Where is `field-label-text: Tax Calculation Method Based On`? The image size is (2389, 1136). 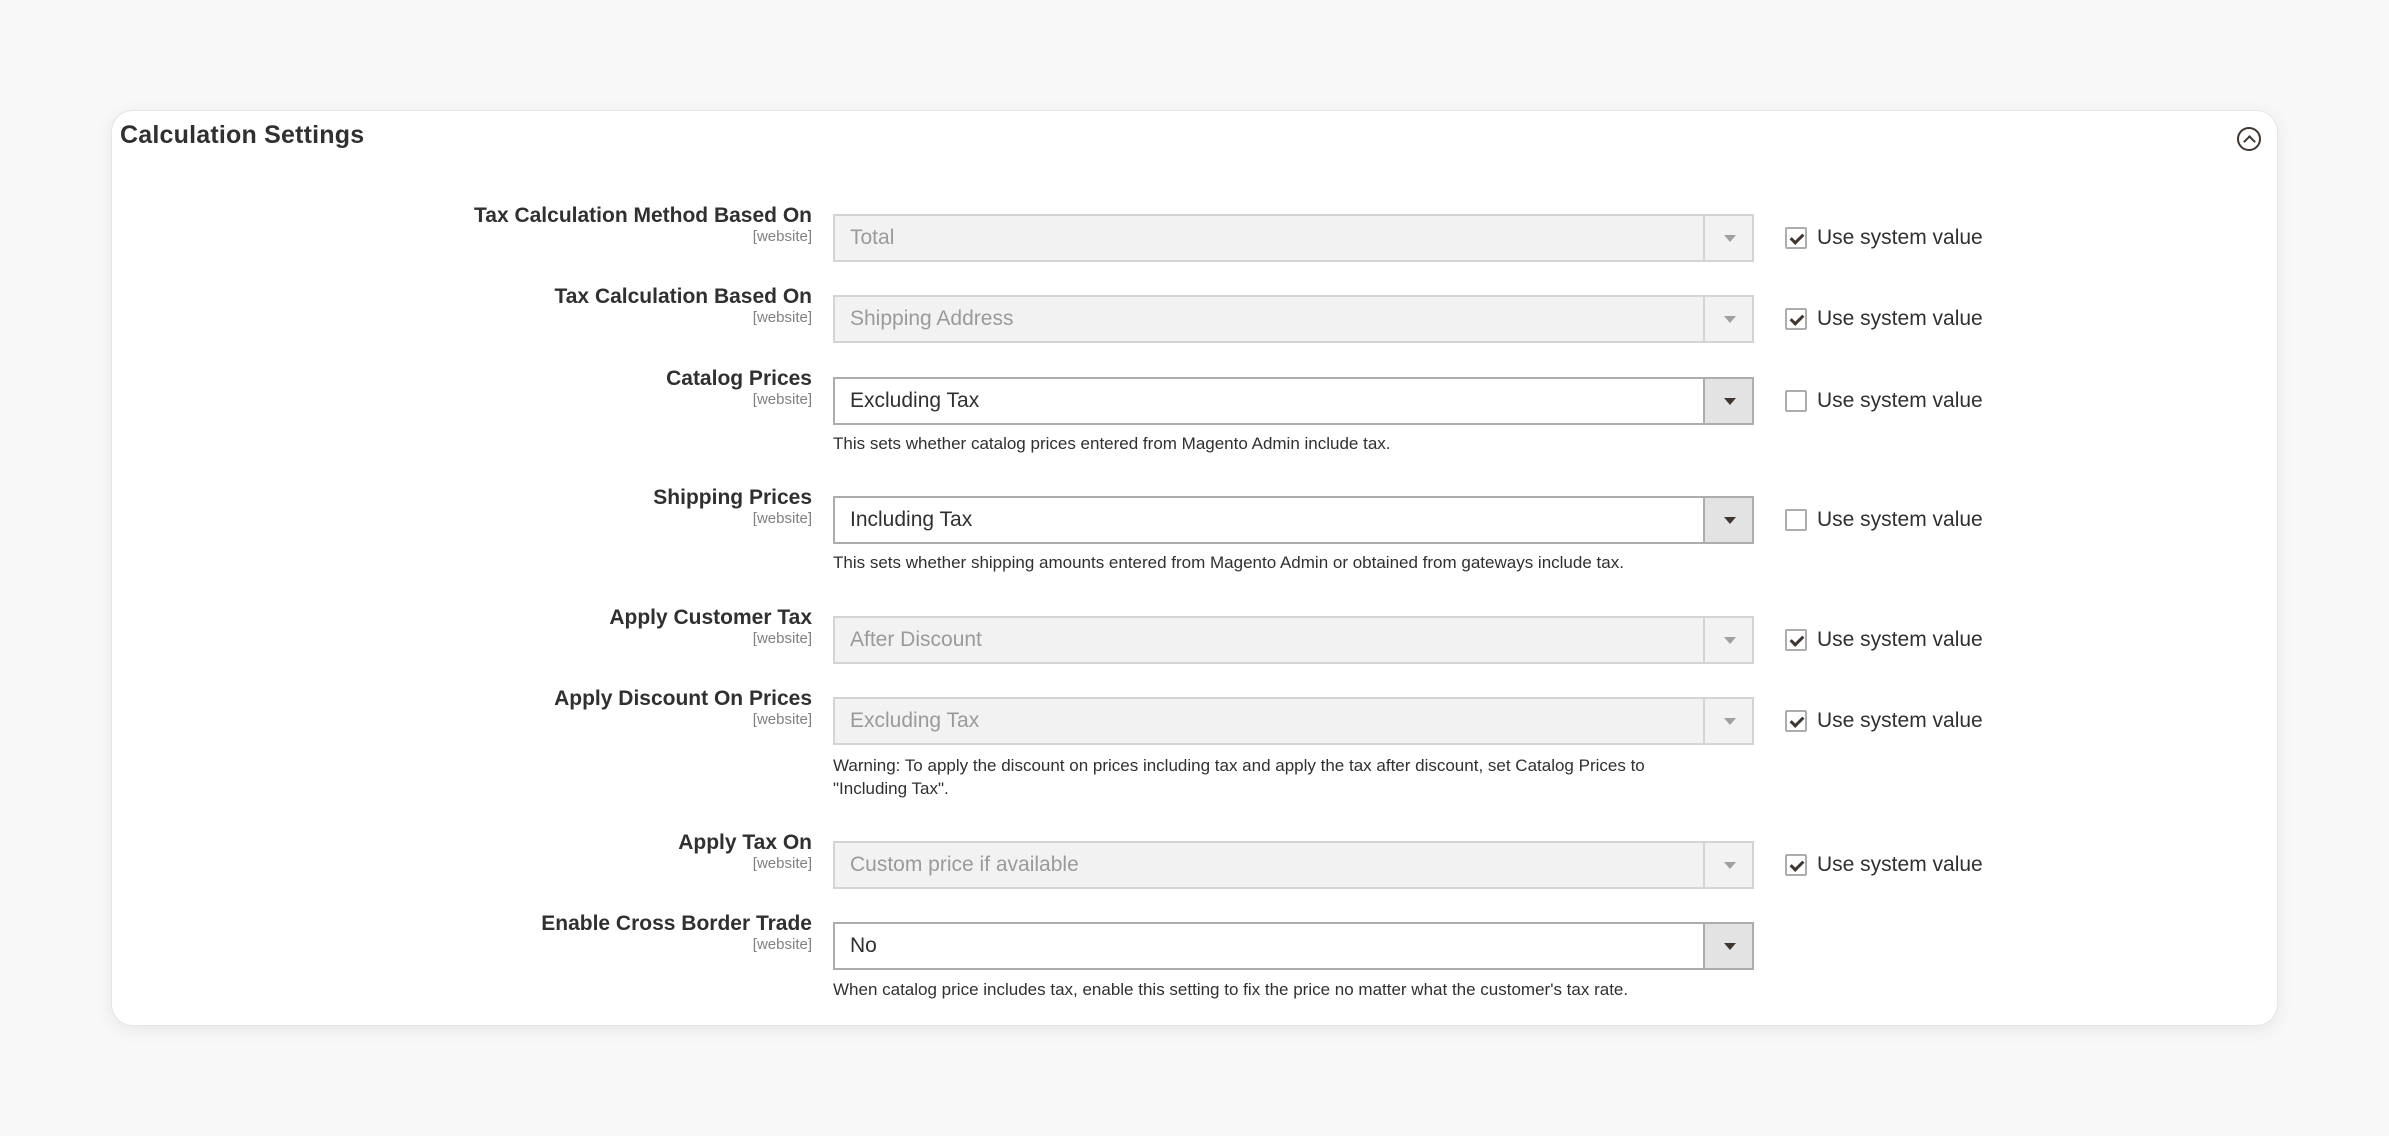 field-label-text: Tax Calculation Method Based On is located at coordinates (643, 215).